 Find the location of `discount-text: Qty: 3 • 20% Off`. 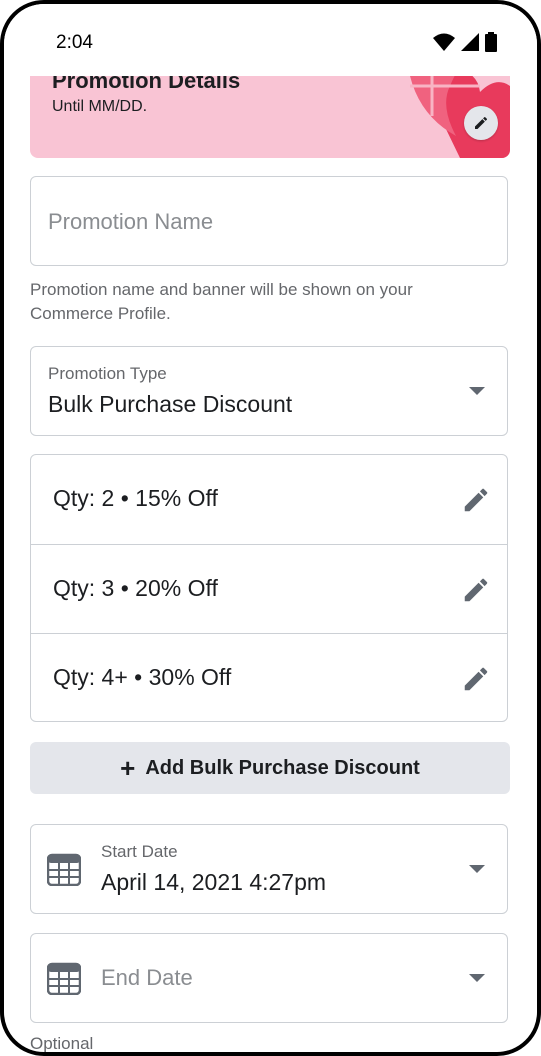

discount-text: Qty: 3 • 20% Off is located at coordinates (135, 588).